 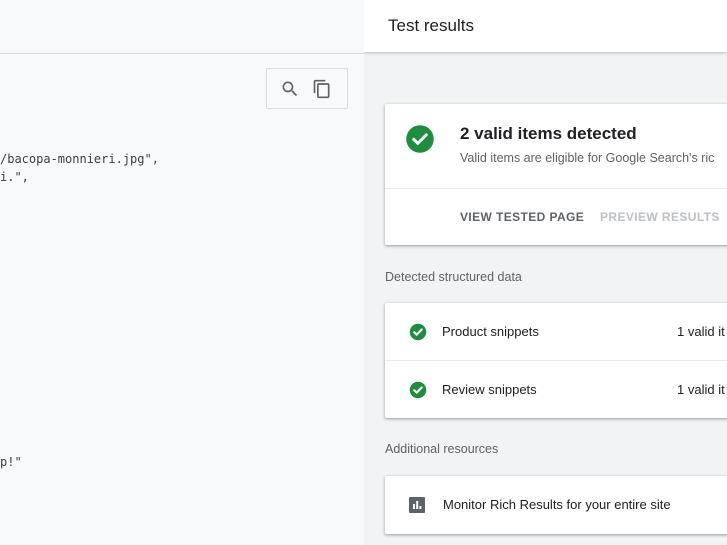 I want to click on bar-chart-icon, so click(x=417, y=505).